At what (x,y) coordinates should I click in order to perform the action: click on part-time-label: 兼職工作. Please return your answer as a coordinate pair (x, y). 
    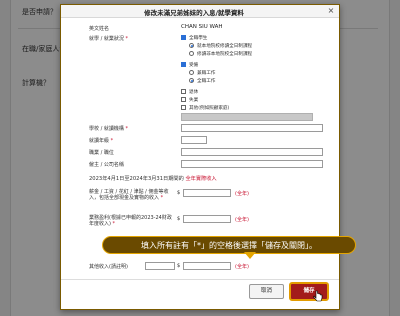
    Looking at the image, I should click on (206, 73).